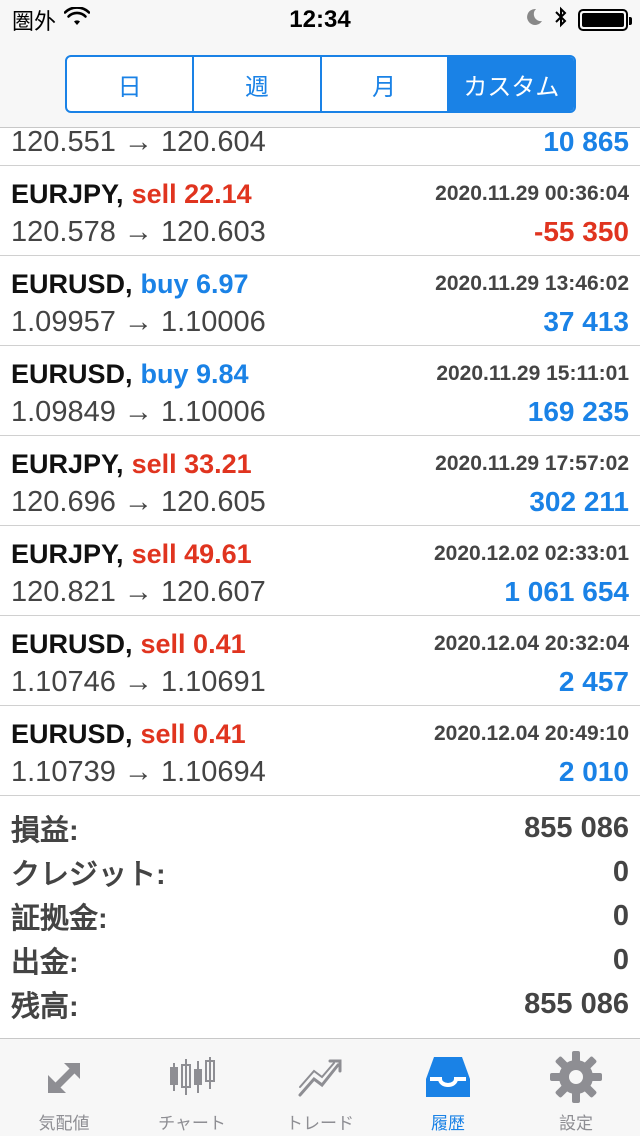 The width and height of the screenshot is (640, 1136). What do you see at coordinates (578, 411) in the screenshot?
I see `trade-profit: 169 235` at bounding box center [578, 411].